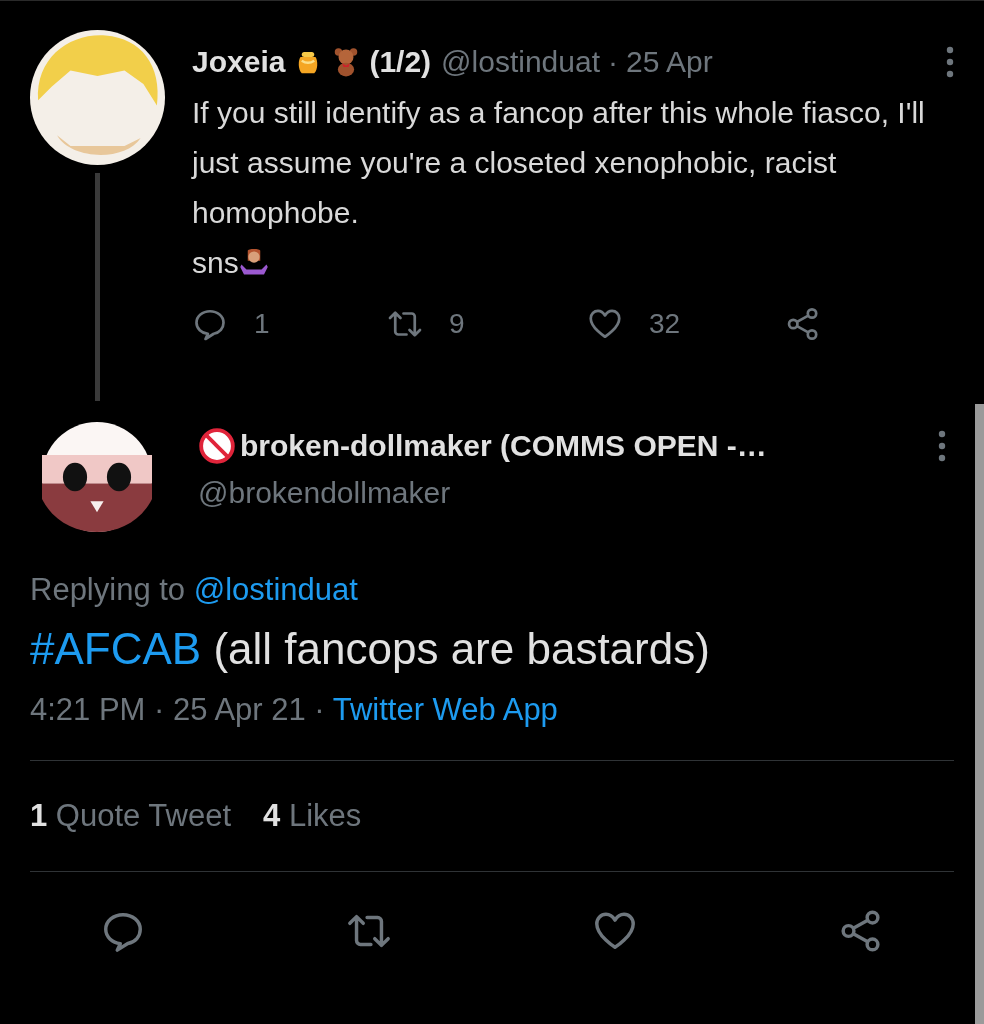 The width and height of the screenshot is (984, 1024). What do you see at coordinates (445, 709) in the screenshot?
I see `source-link: Twitter Web App` at bounding box center [445, 709].